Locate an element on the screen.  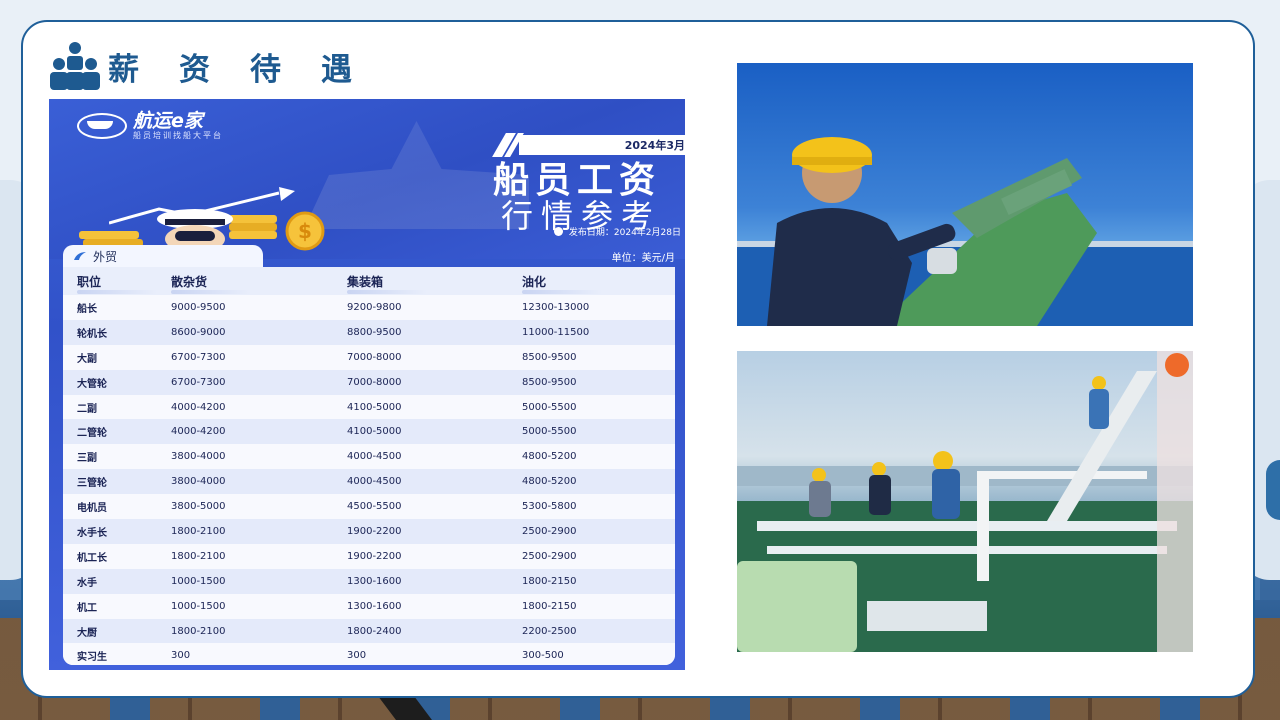
ship-logo-icon is located at coordinates (102, 126).